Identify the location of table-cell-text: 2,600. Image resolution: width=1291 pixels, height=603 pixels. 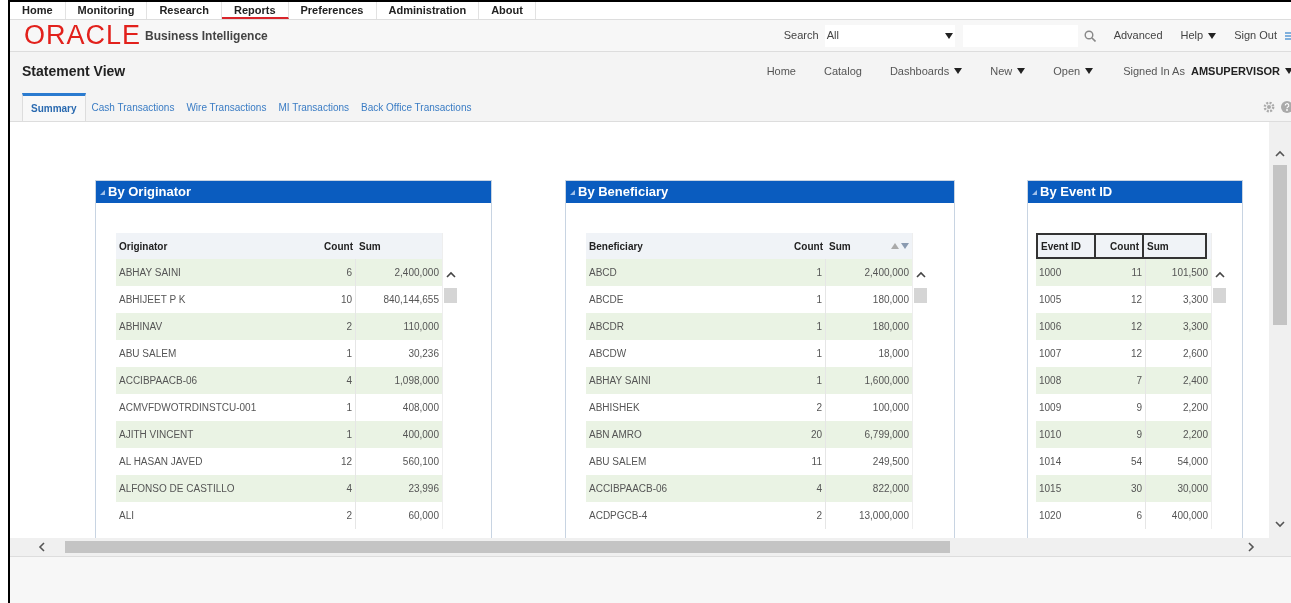
(1195, 354).